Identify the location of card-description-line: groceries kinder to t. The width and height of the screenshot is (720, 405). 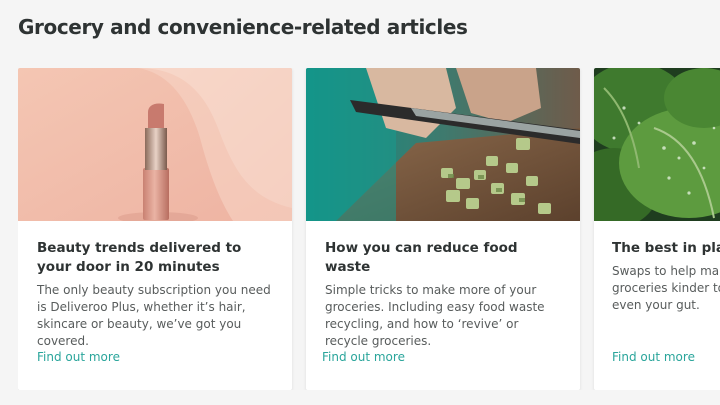
(666, 288).